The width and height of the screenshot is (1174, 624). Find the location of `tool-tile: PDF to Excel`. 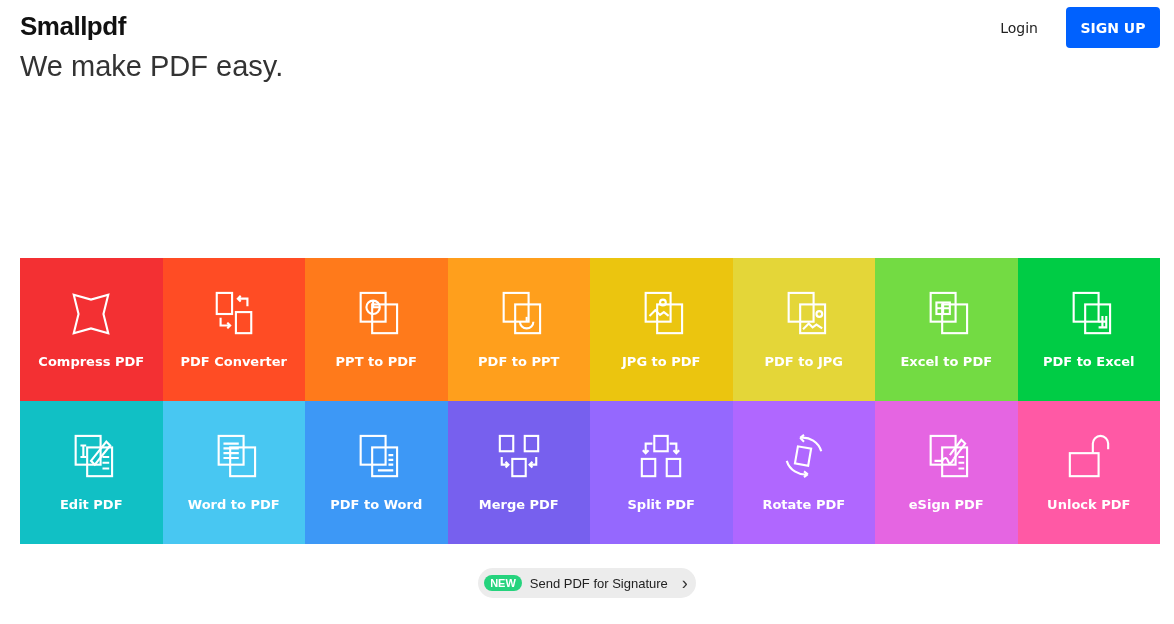

tool-tile: PDF to Excel is located at coordinates (1088, 329).